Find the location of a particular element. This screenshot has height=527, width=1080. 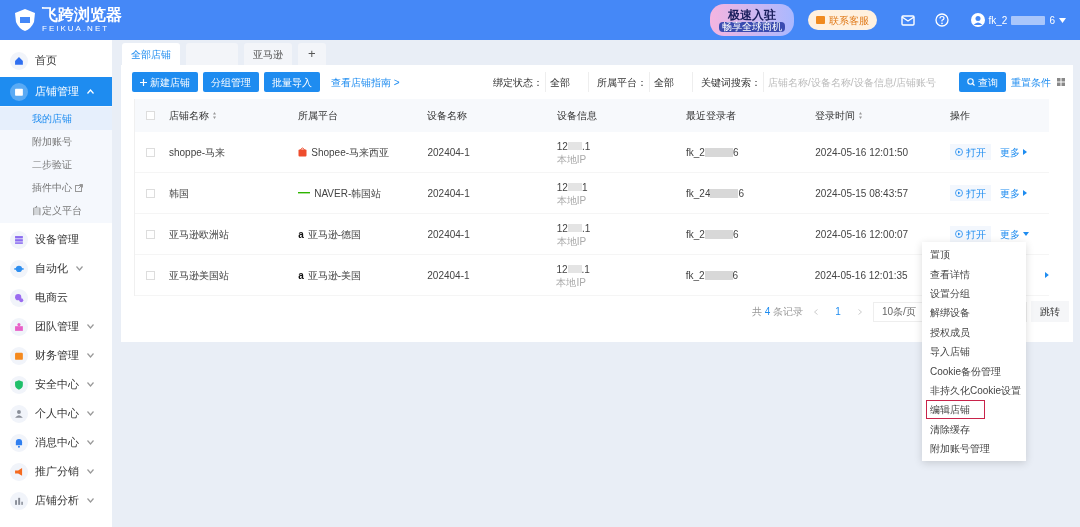

bar-chart-icon is located at coordinates (19, 500).